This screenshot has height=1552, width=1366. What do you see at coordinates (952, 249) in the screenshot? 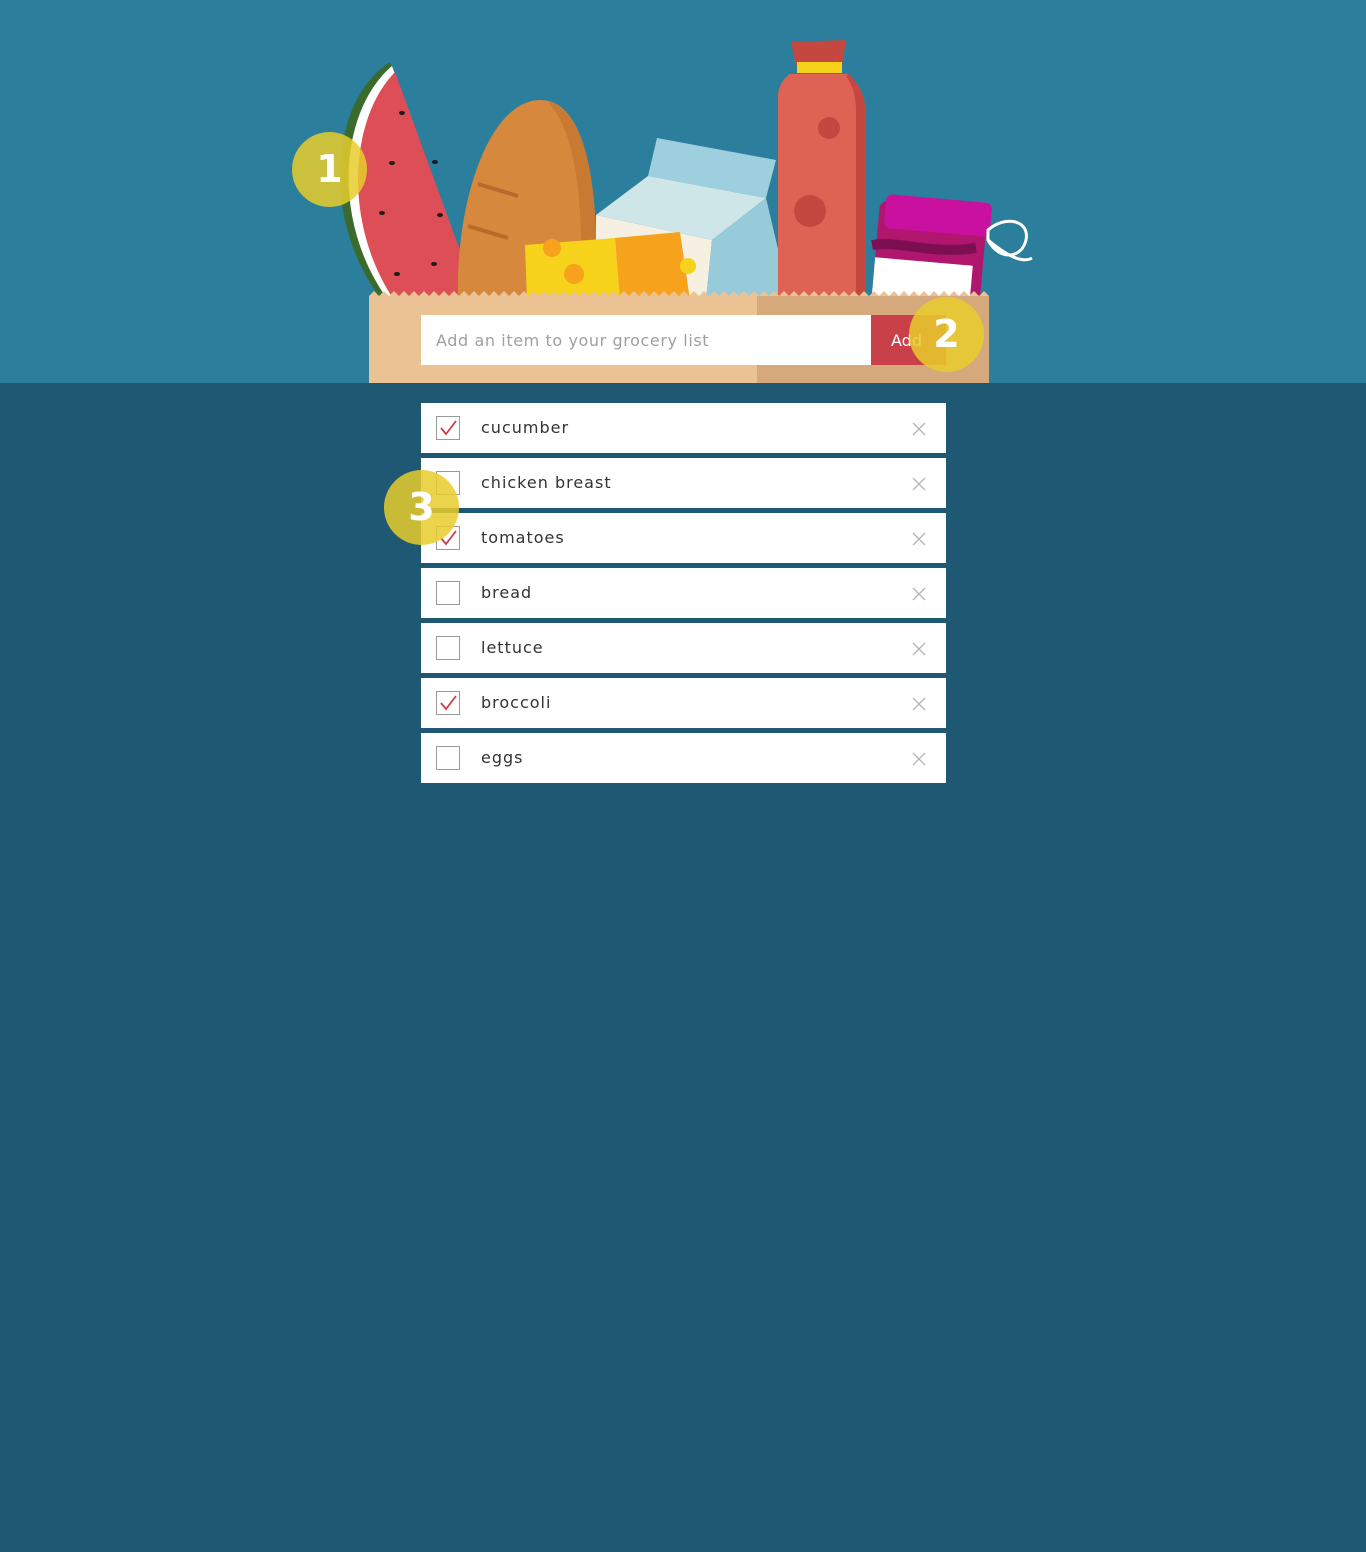
I see `jam-jar-icon` at bounding box center [952, 249].